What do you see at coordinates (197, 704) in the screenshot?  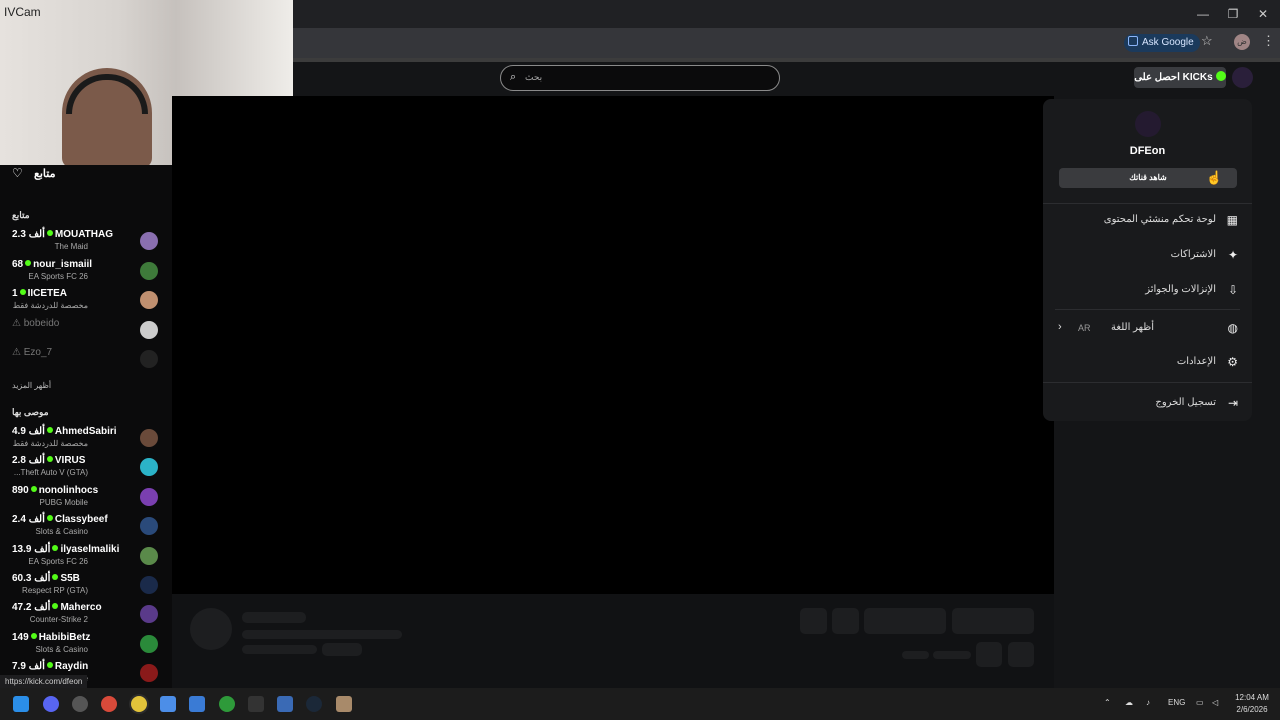 I see `store-icon` at bounding box center [197, 704].